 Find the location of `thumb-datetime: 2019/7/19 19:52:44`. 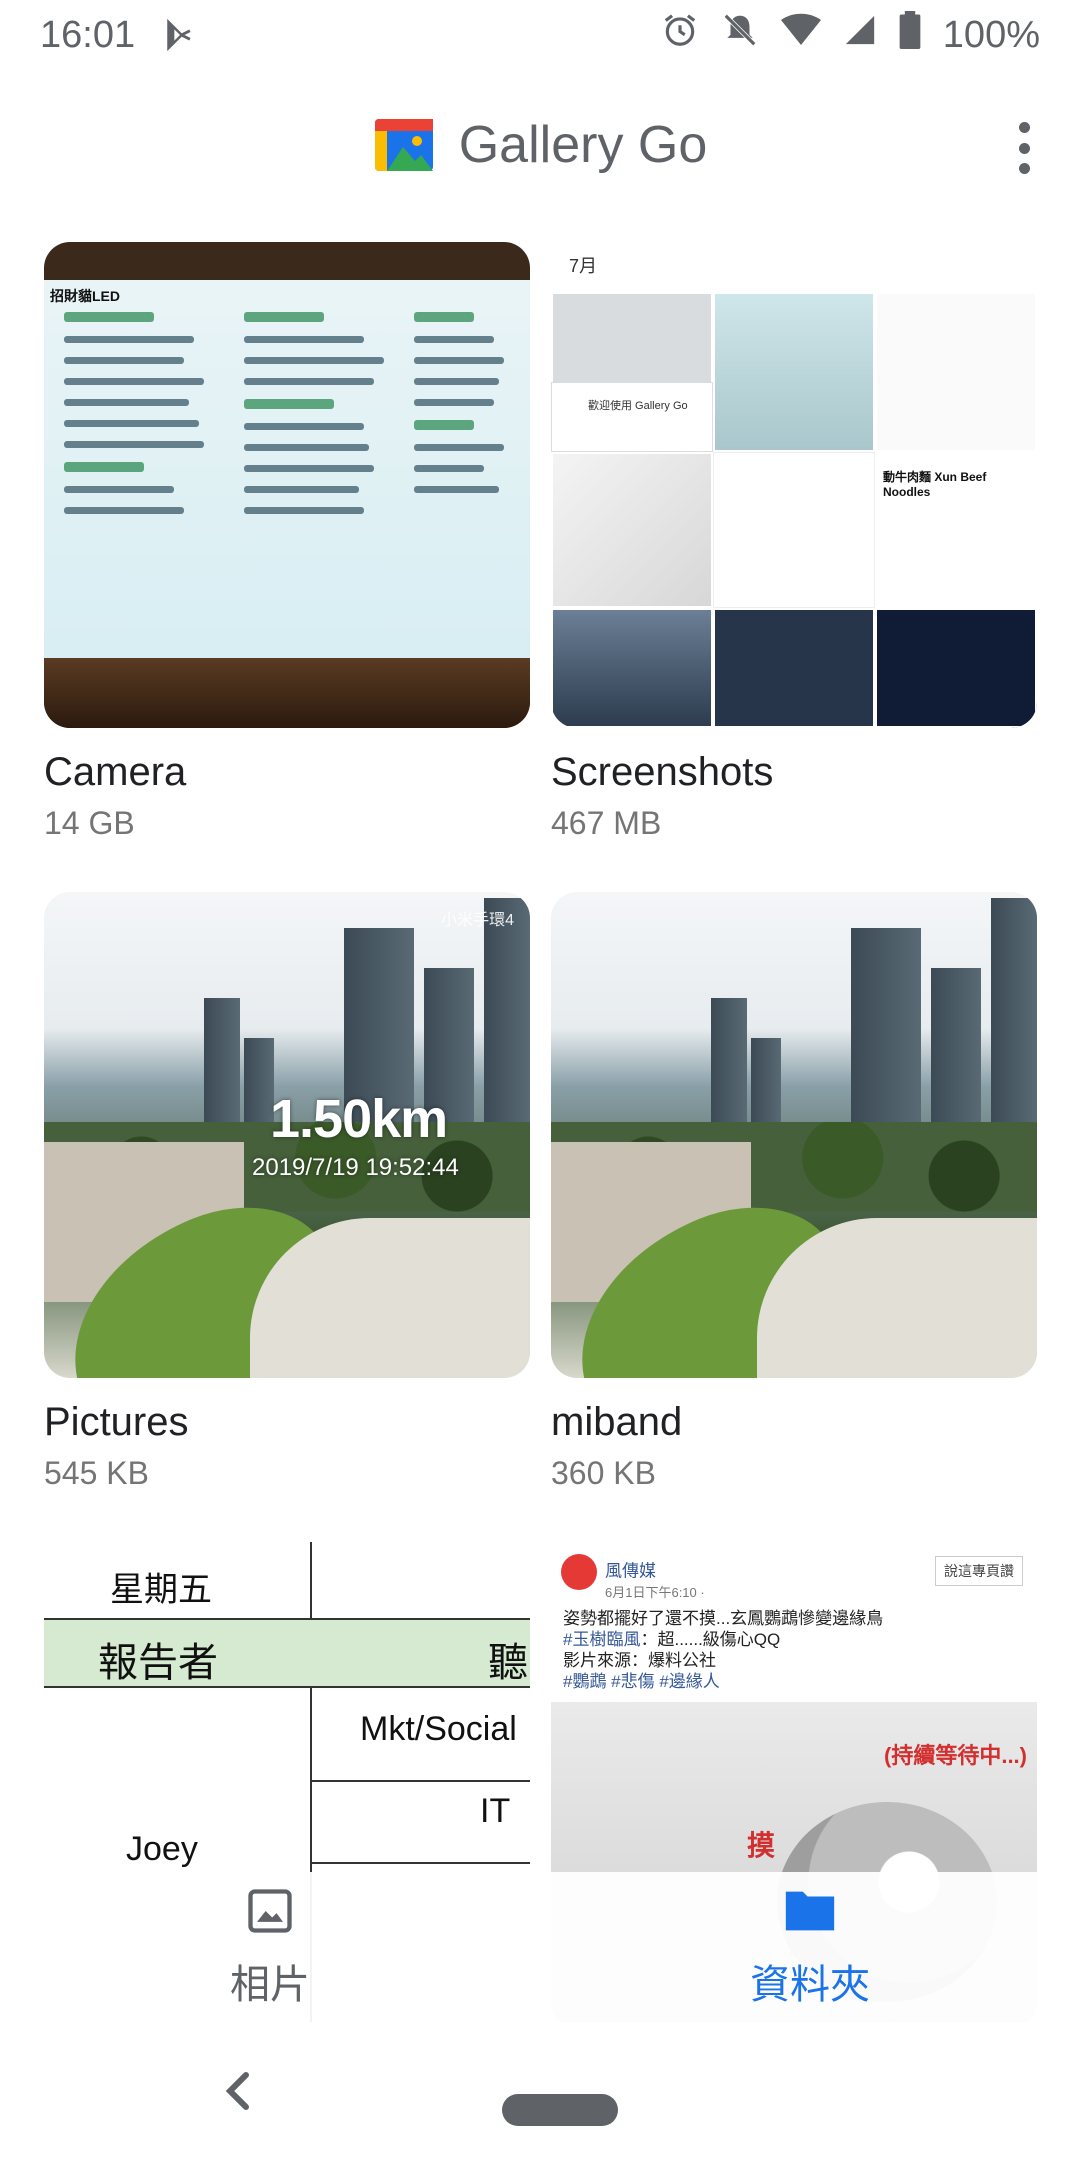

thumb-datetime: 2019/7/19 19:52:44 is located at coordinates (355, 1167).